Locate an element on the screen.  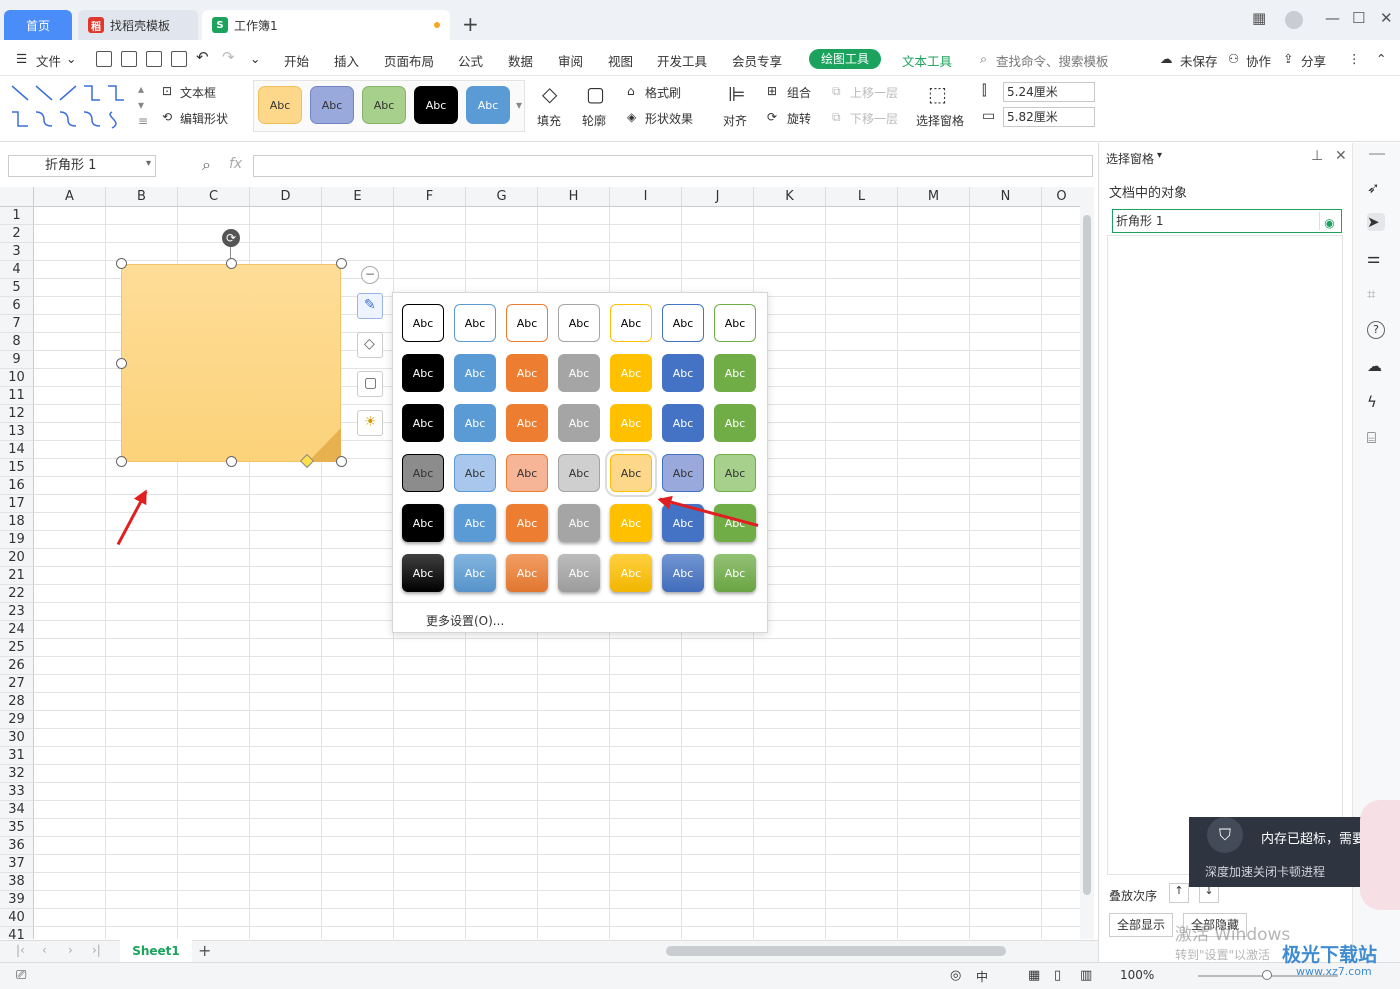
row-header: 2 is located at coordinates (17, 234).